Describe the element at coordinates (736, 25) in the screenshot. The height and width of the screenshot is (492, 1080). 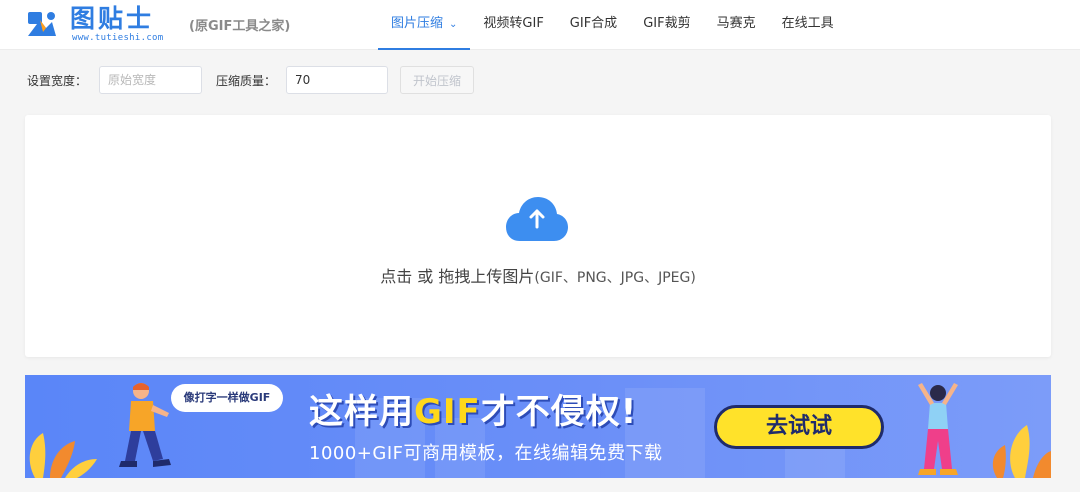
I see `nav-item-mosaic: 马赛克` at that location.